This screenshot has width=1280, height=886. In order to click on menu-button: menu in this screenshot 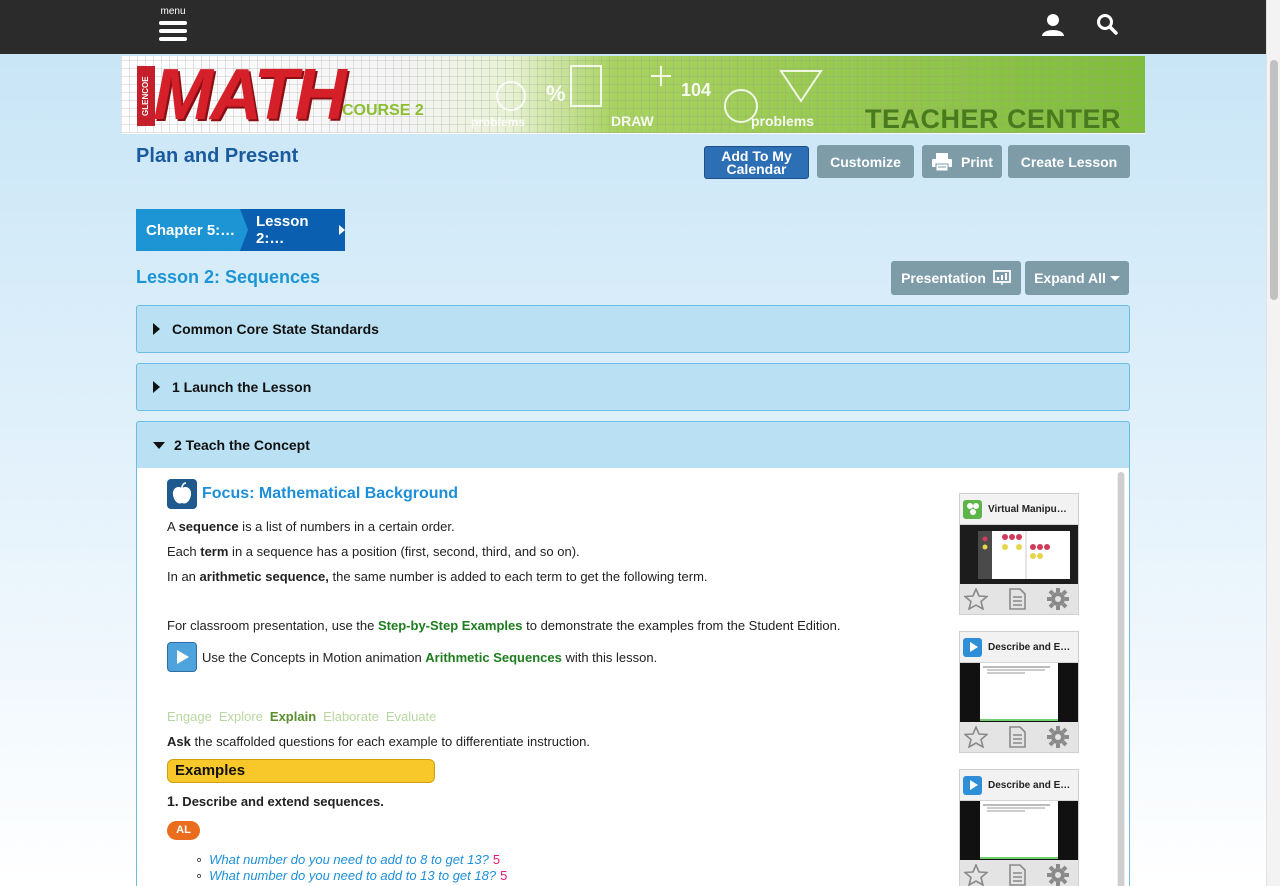, I will do `click(173, 26)`.